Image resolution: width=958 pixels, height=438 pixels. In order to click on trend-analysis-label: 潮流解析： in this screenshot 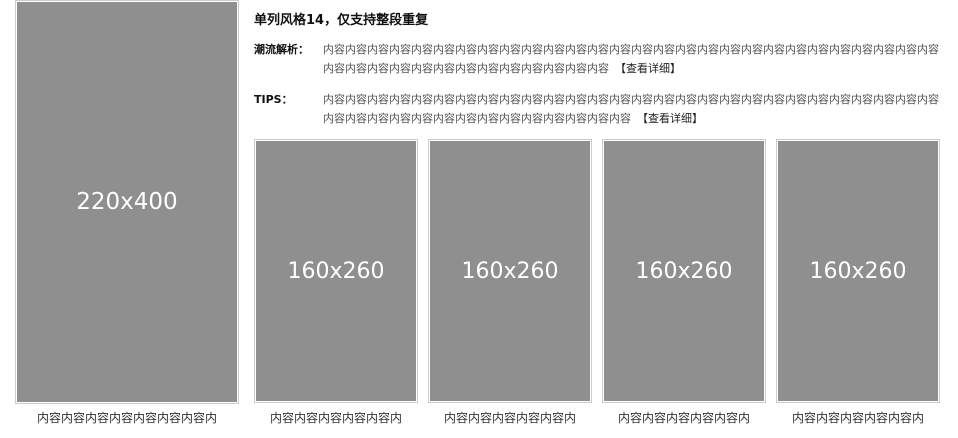, I will do `click(281, 49)`.